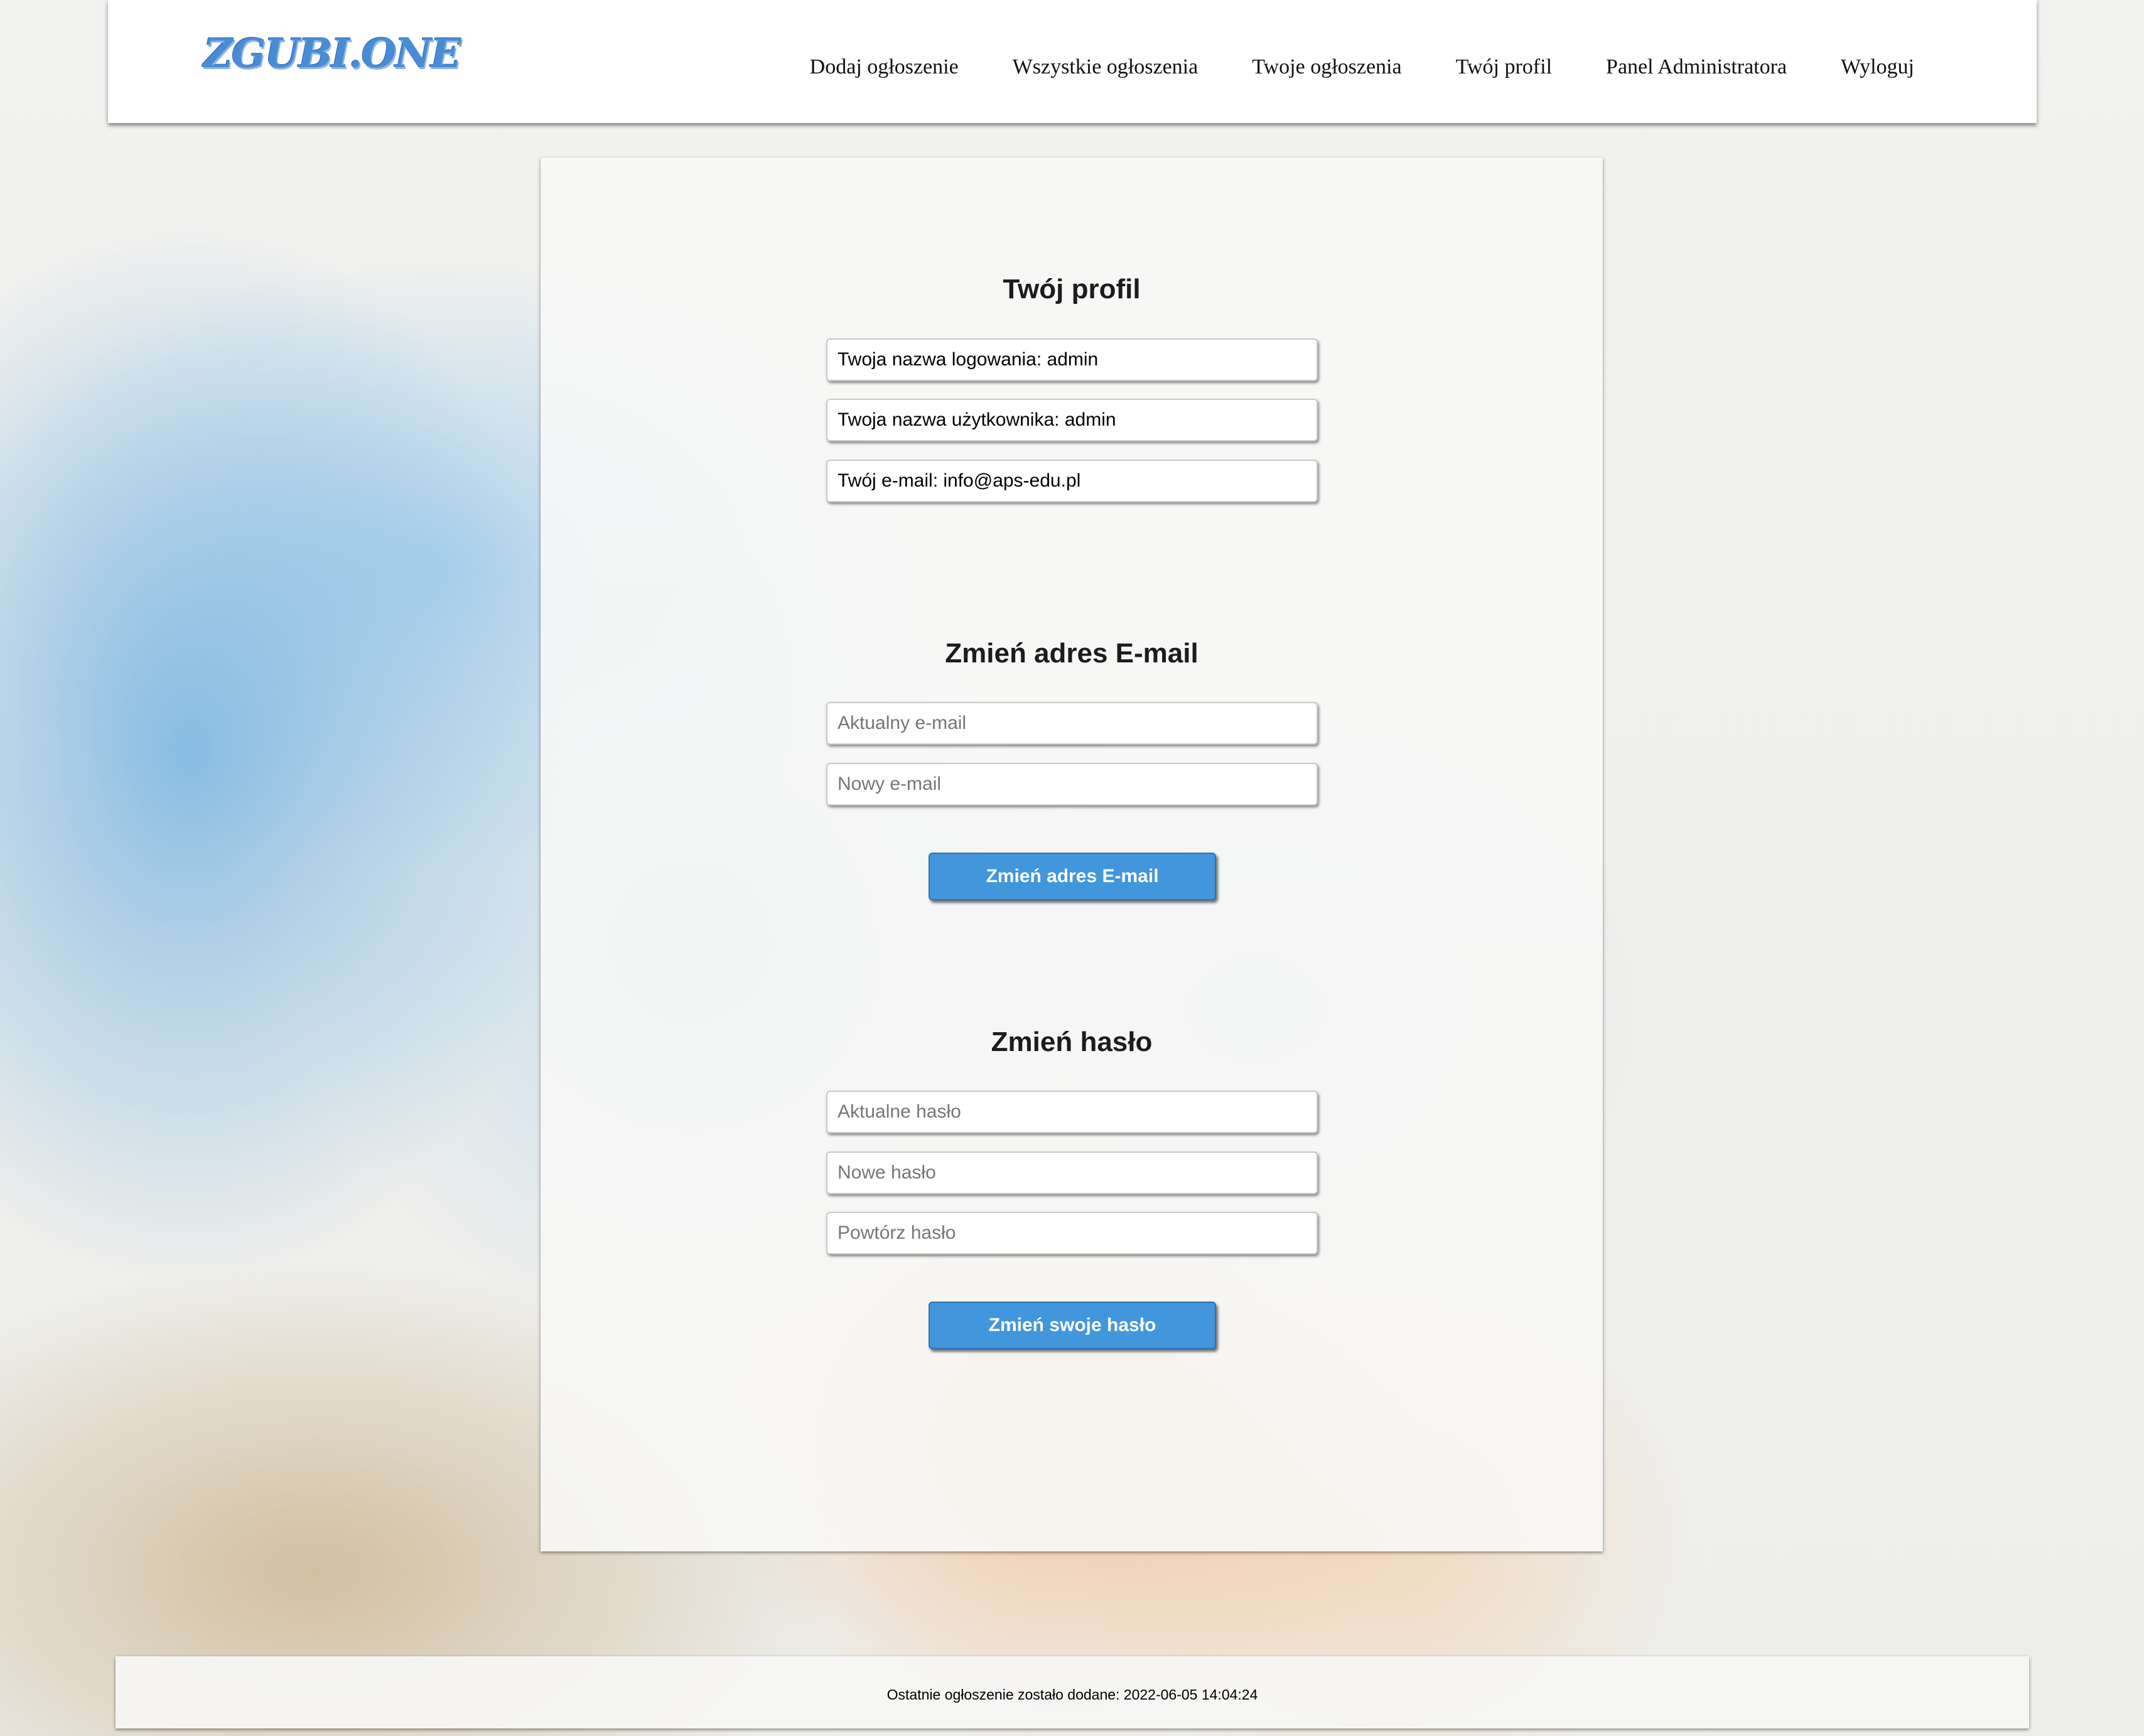 The image size is (2144, 1736). I want to click on change-email-title: Zmień adres E-mail, so click(1072, 654).